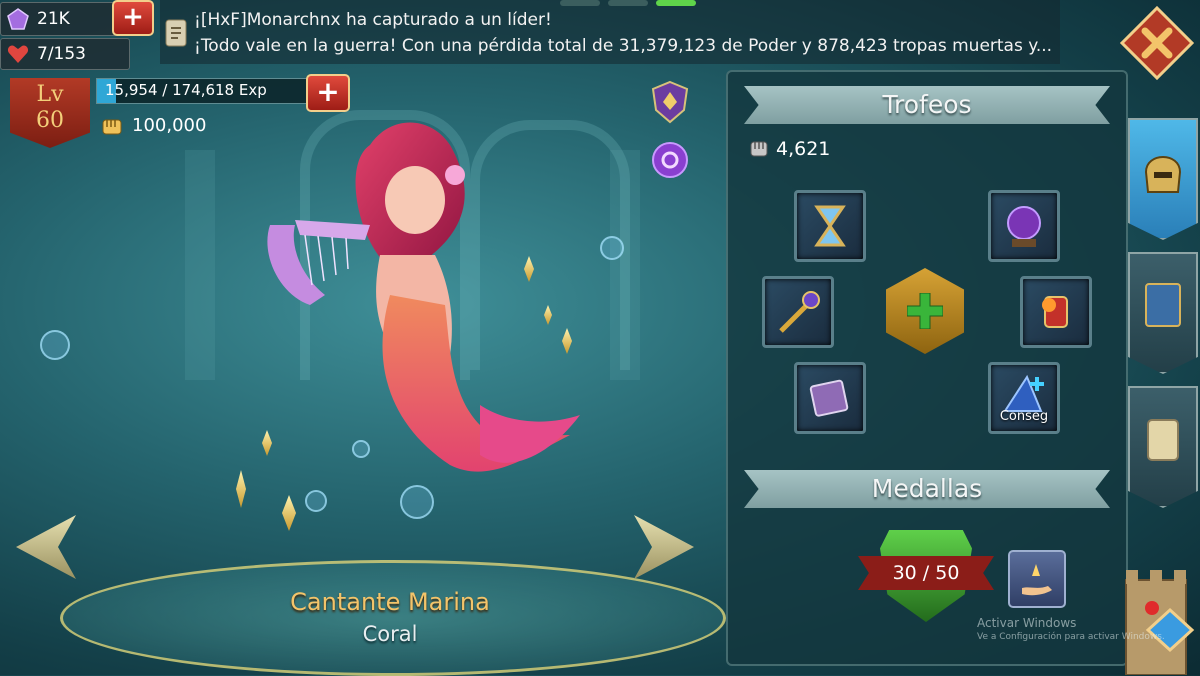 This screenshot has height=676, width=1200. Describe the element at coordinates (1163, 174) in the screenshot. I see `helmet-icon` at that location.